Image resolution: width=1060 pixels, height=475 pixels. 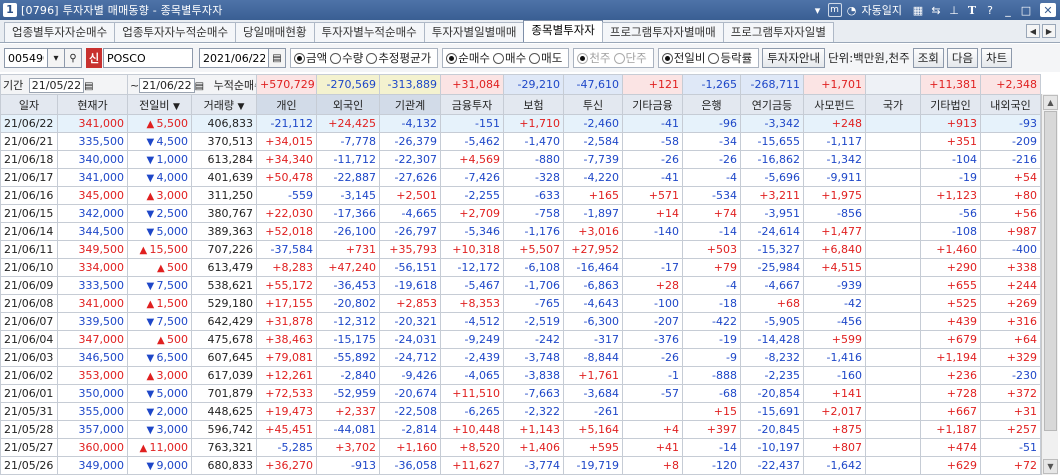 I want to click on cell-financial-investment: -5,467, so click(x=472, y=285).